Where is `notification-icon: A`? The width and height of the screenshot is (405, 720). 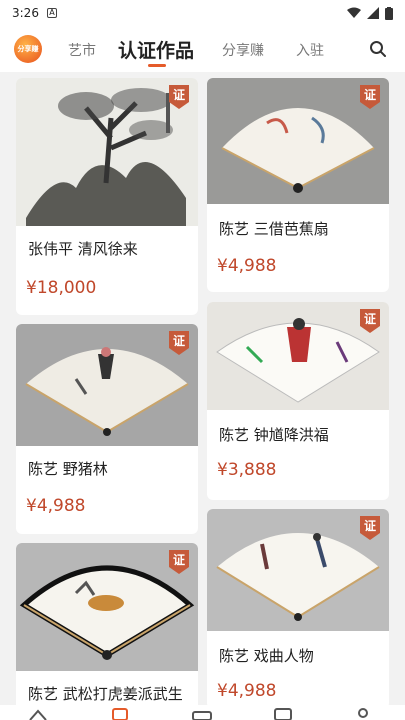
notification-icon: A is located at coordinates (51, 13).